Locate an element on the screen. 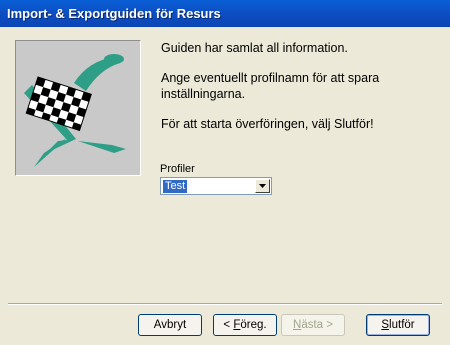 The width and height of the screenshot is (450, 345). profile-dropdown-button is located at coordinates (262, 186).